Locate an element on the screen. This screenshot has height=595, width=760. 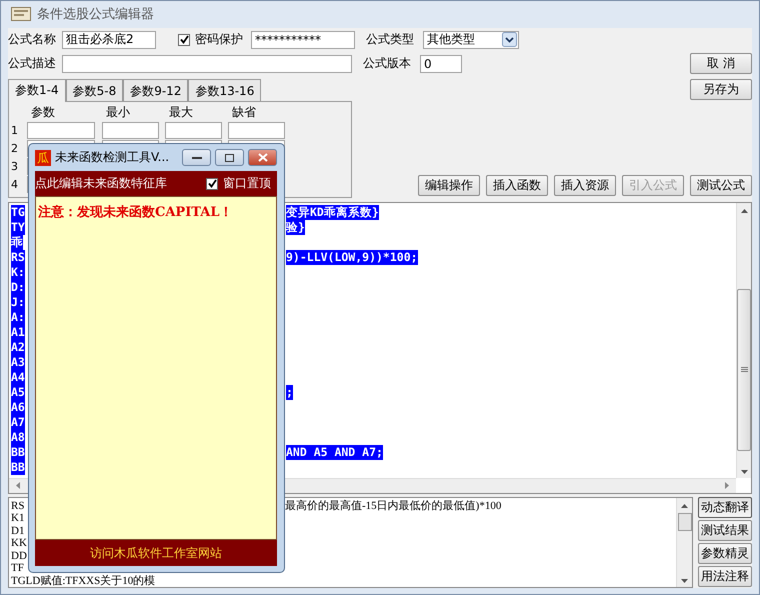
code-text: TY is located at coordinates (18, 227).